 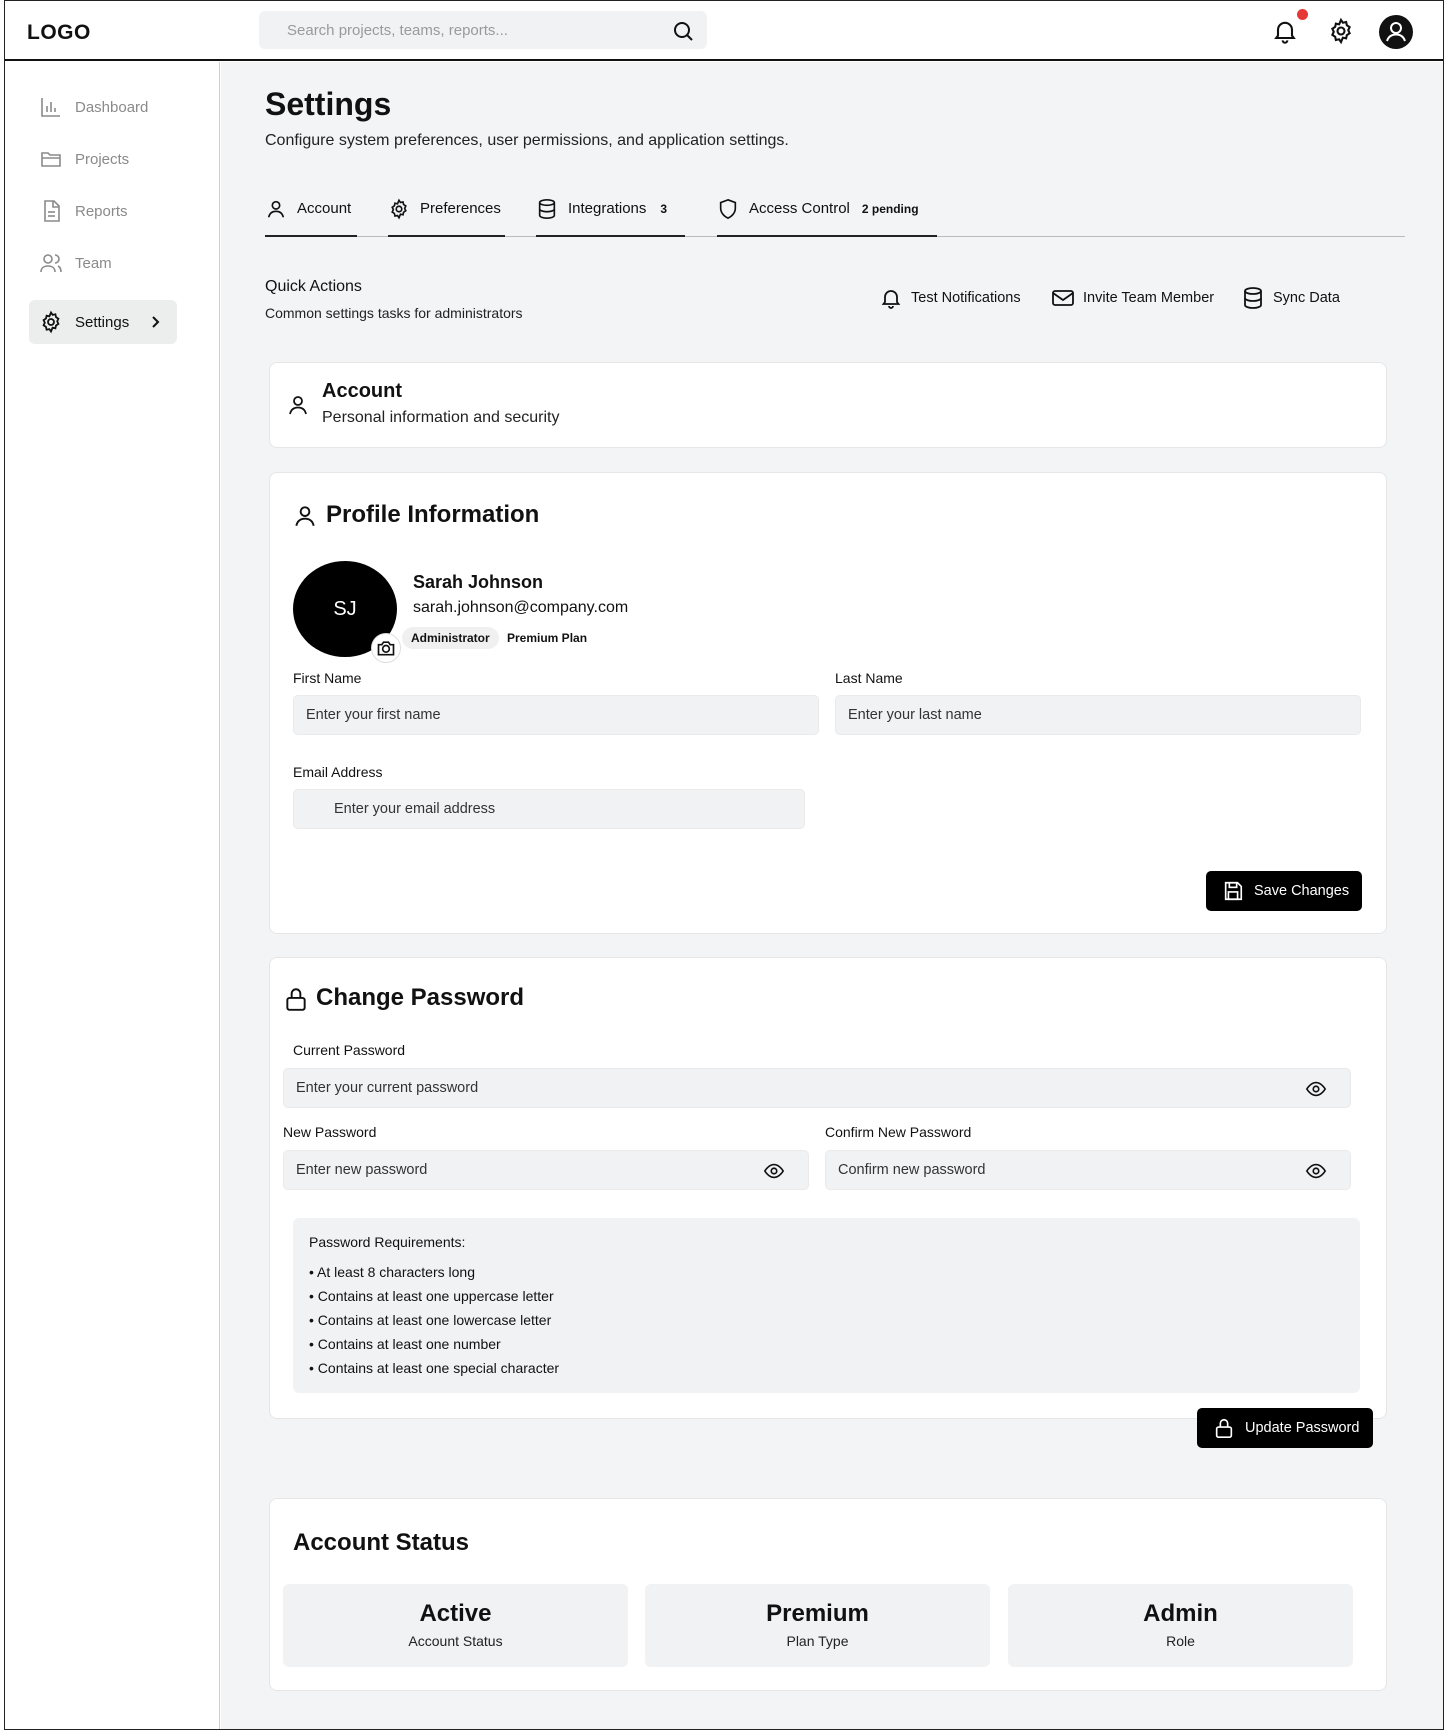 I want to click on tab-label: Integrations, so click(x=607, y=208).